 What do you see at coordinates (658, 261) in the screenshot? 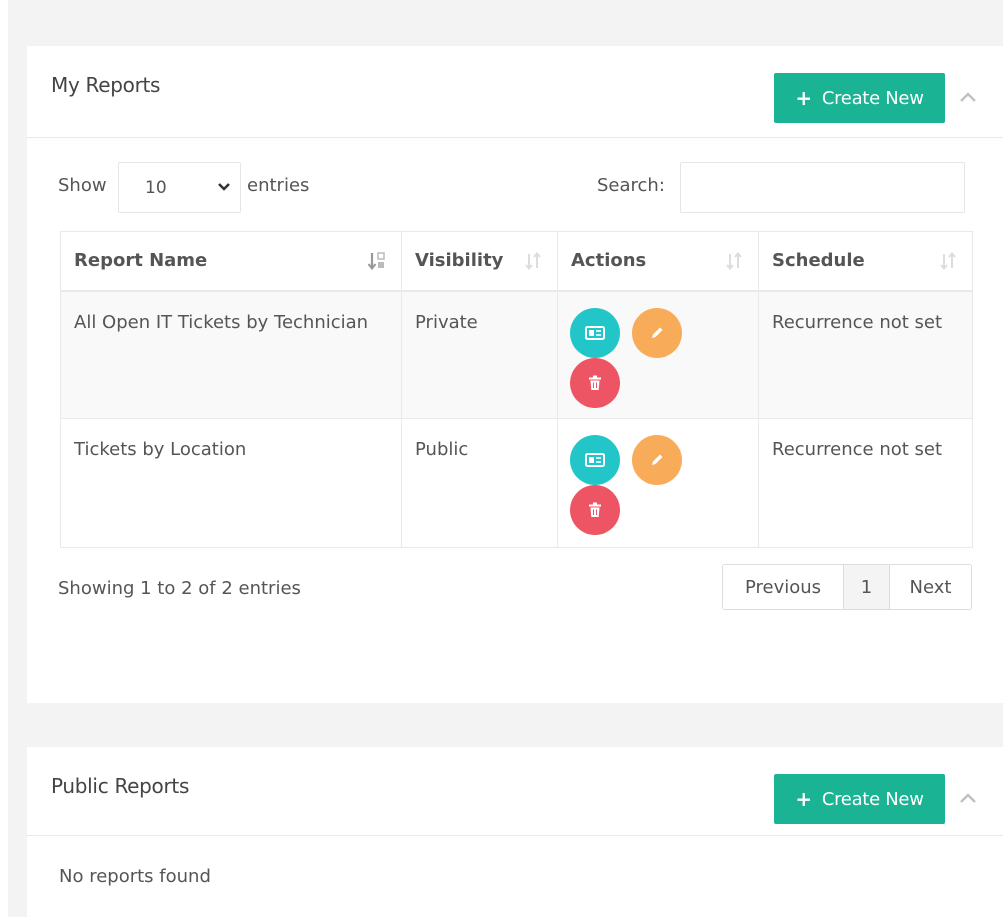
I see `column-header-actions: Actions` at bounding box center [658, 261].